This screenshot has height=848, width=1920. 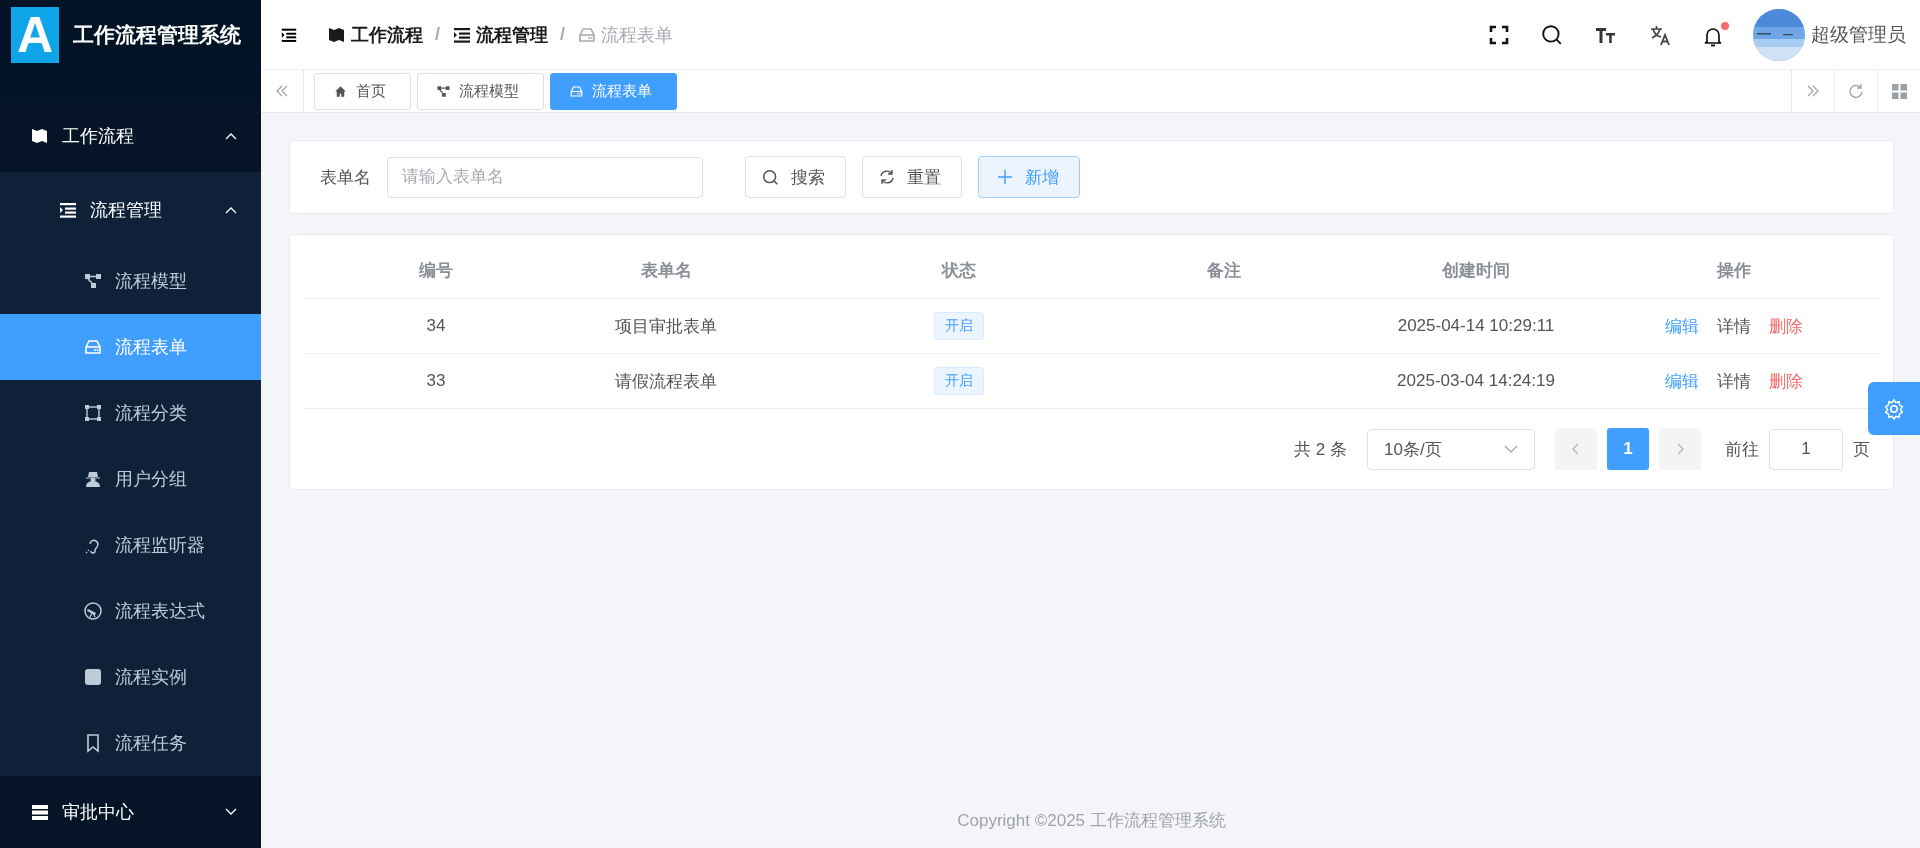 What do you see at coordinates (130, 743) in the screenshot?
I see `menu-item: 流程任务` at bounding box center [130, 743].